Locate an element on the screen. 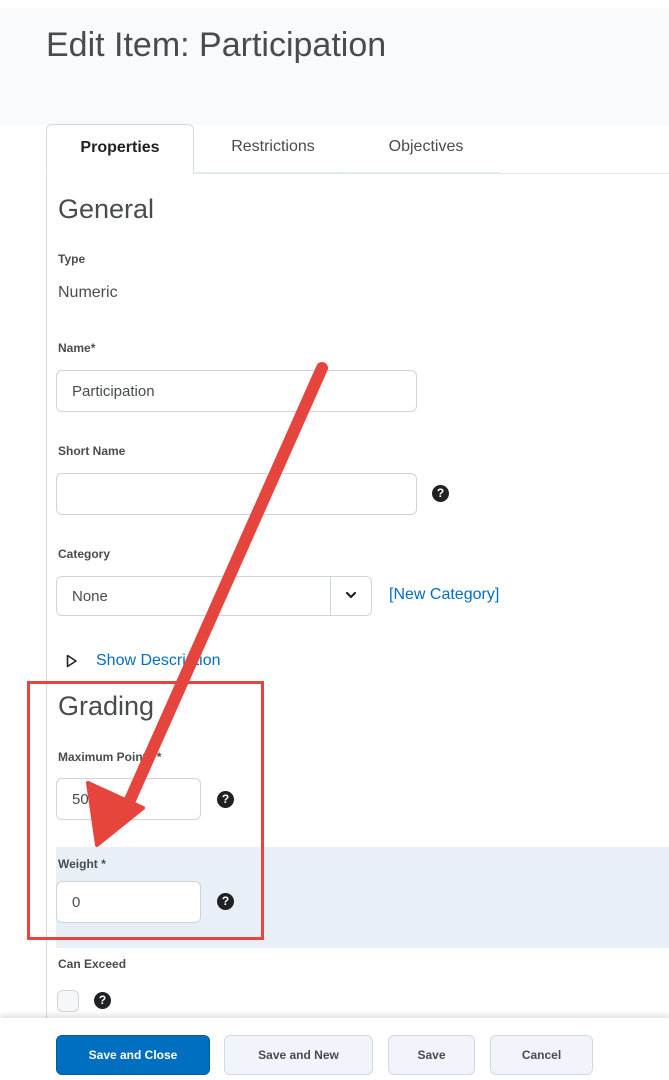 The width and height of the screenshot is (669, 1080). tab-restrictions: Restrictions is located at coordinates (273, 149).